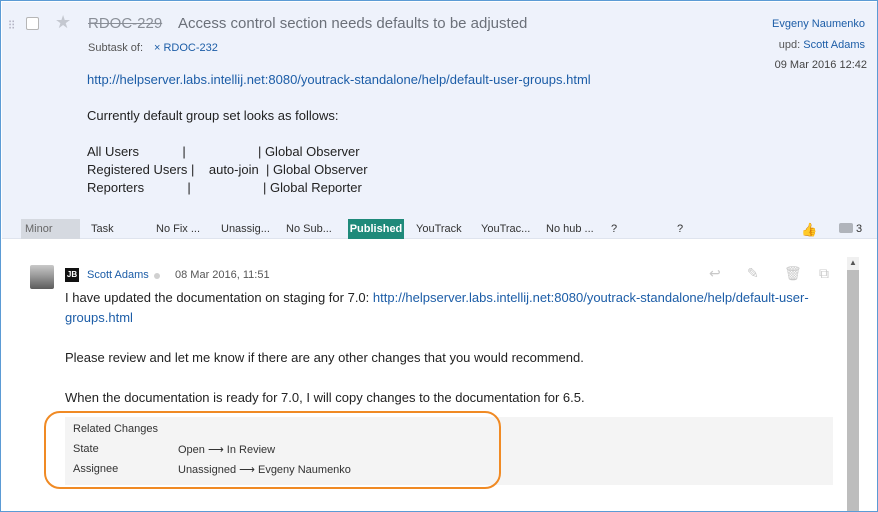 The height and width of the screenshot is (512, 878). What do you see at coordinates (11, 25) in the screenshot?
I see `drag-handle-icon: ⁝⁝` at bounding box center [11, 25].